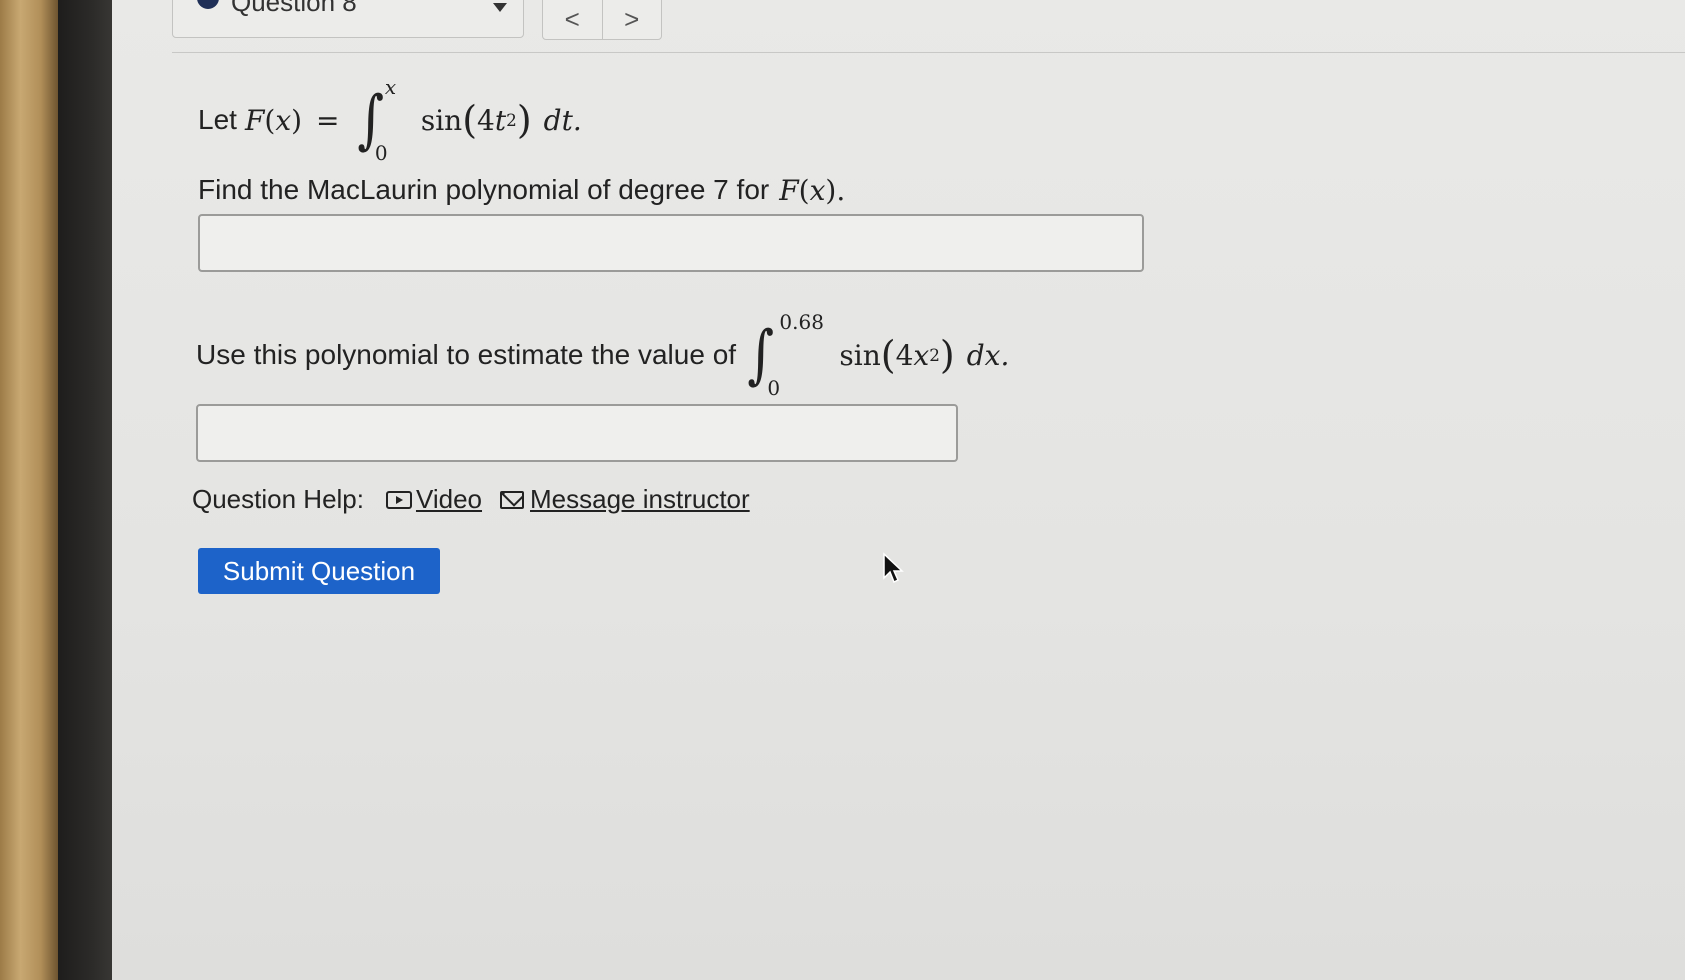 The width and height of the screenshot is (1685, 980). What do you see at coordinates (500, 120) in the screenshot?
I see `integrand-var: t` at bounding box center [500, 120].